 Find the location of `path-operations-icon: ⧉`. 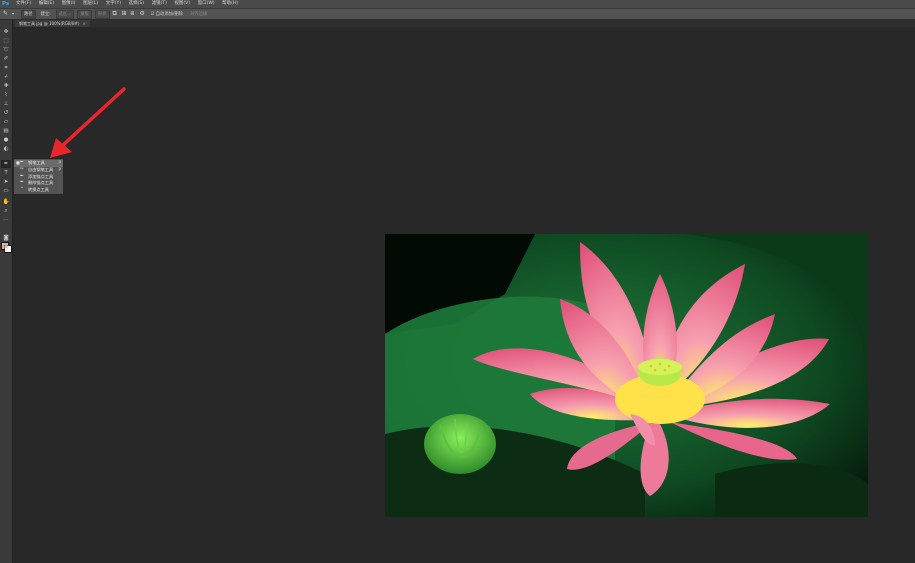

path-operations-icon: ⧉ is located at coordinates (116, 14).